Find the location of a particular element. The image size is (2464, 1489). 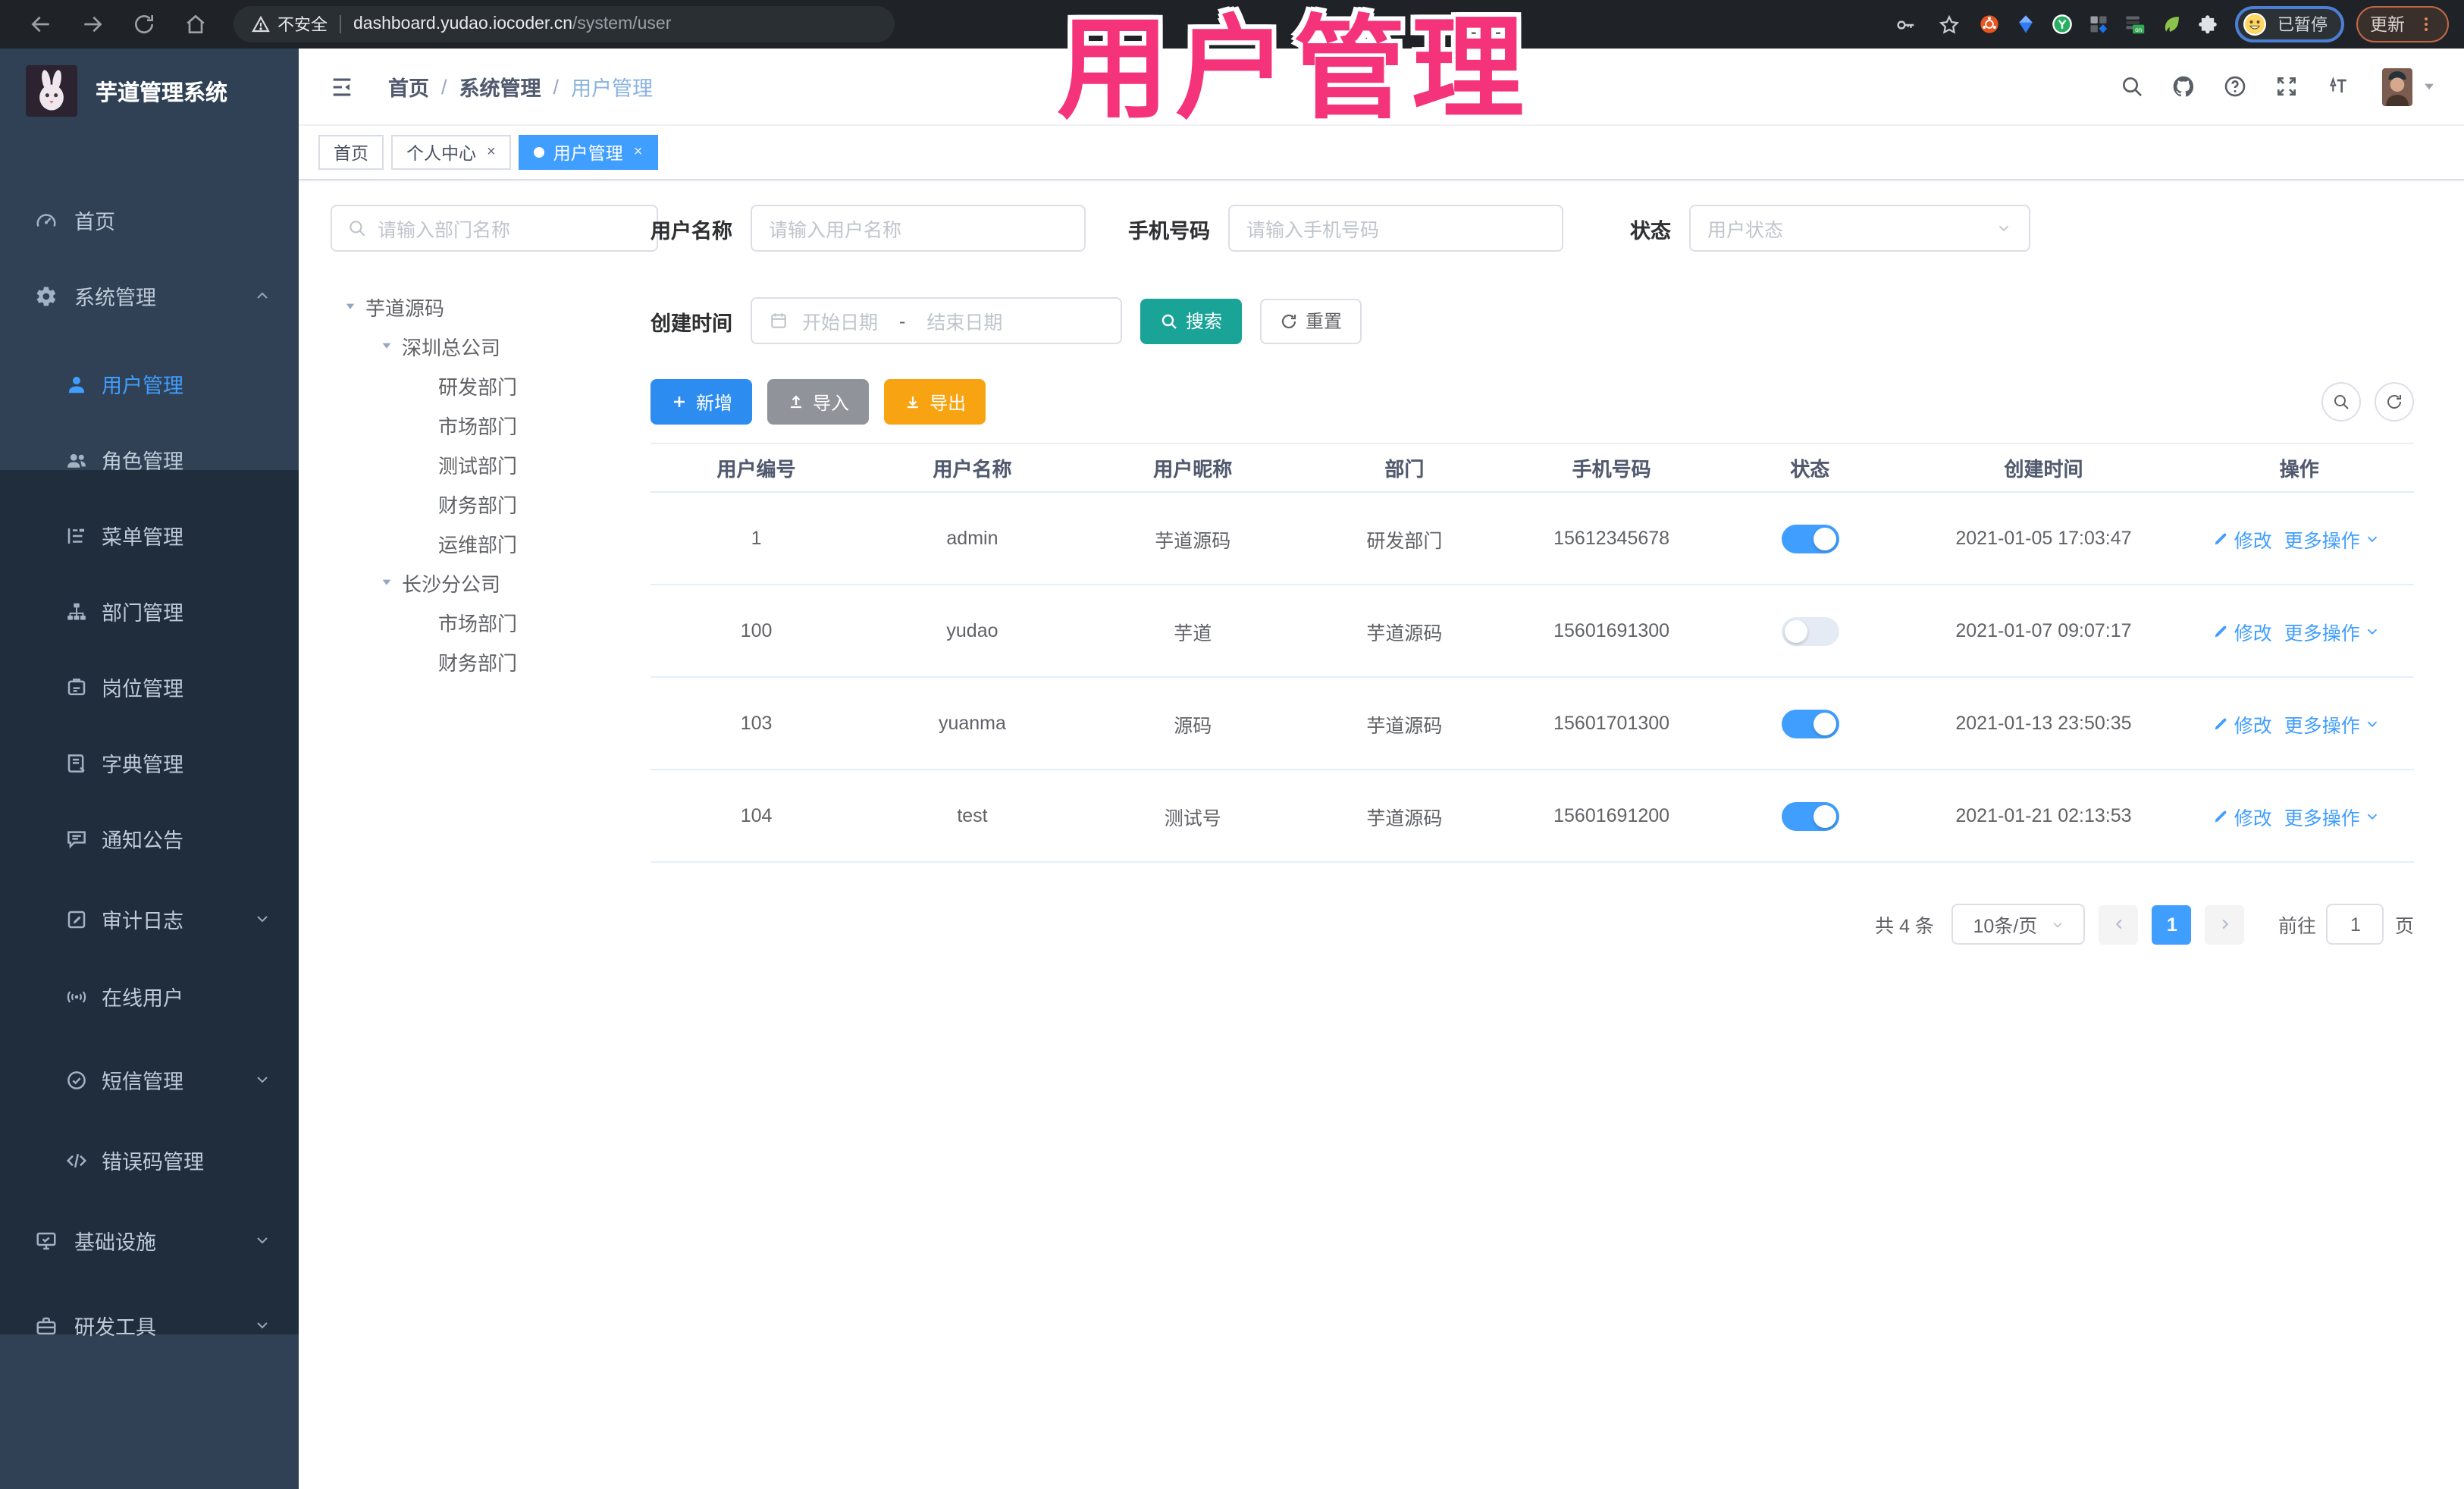

mobile-input: 请输入手机号码 is located at coordinates (1395, 229).